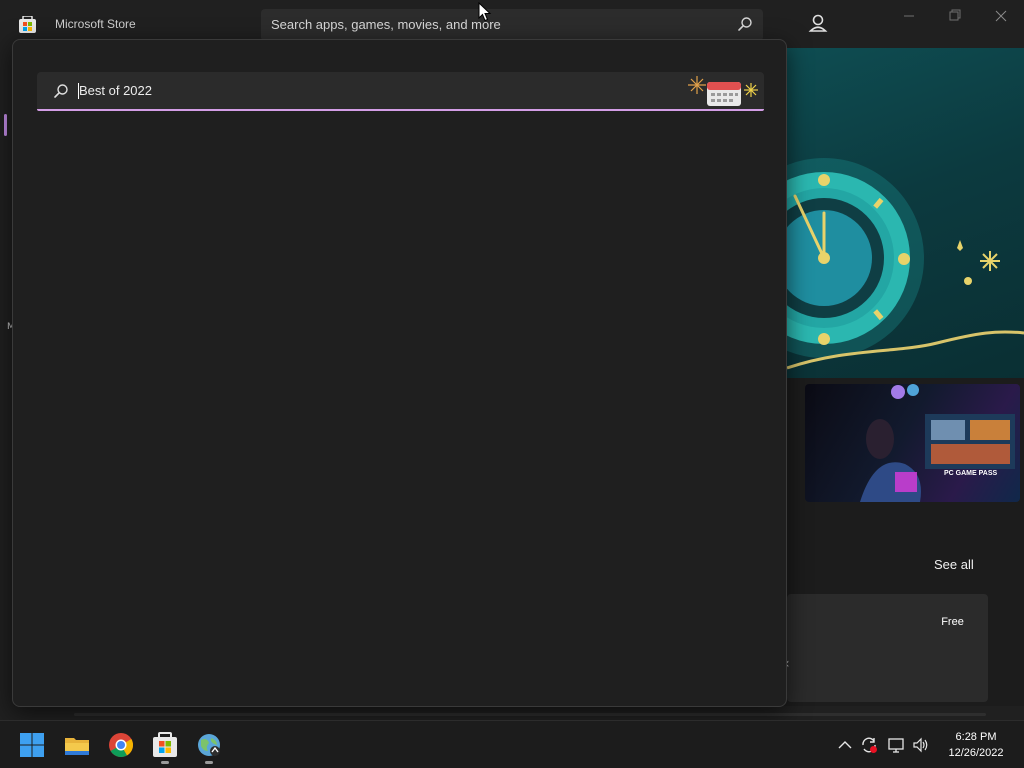  Describe the element at coordinates (869, 745) in the screenshot. I see `sync-icon` at that location.